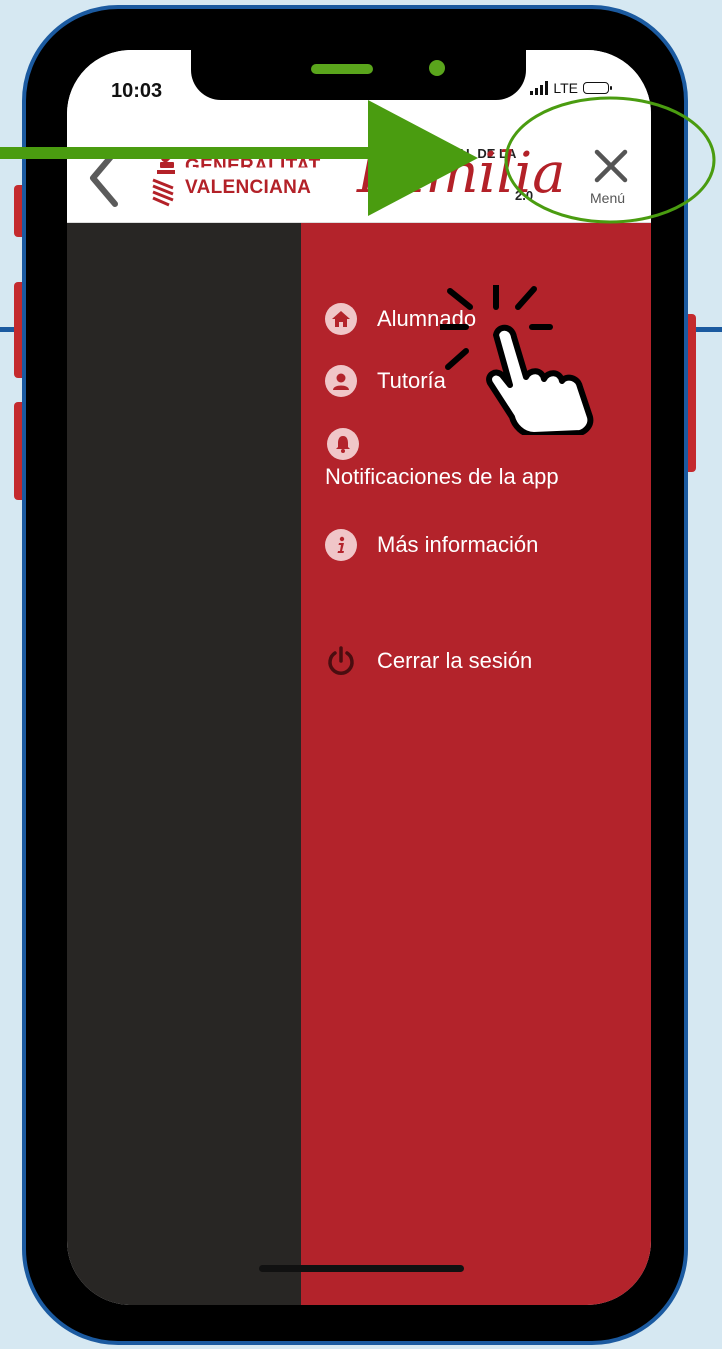 The width and height of the screenshot is (722, 1349). I want to click on user-icon, so click(341, 381).